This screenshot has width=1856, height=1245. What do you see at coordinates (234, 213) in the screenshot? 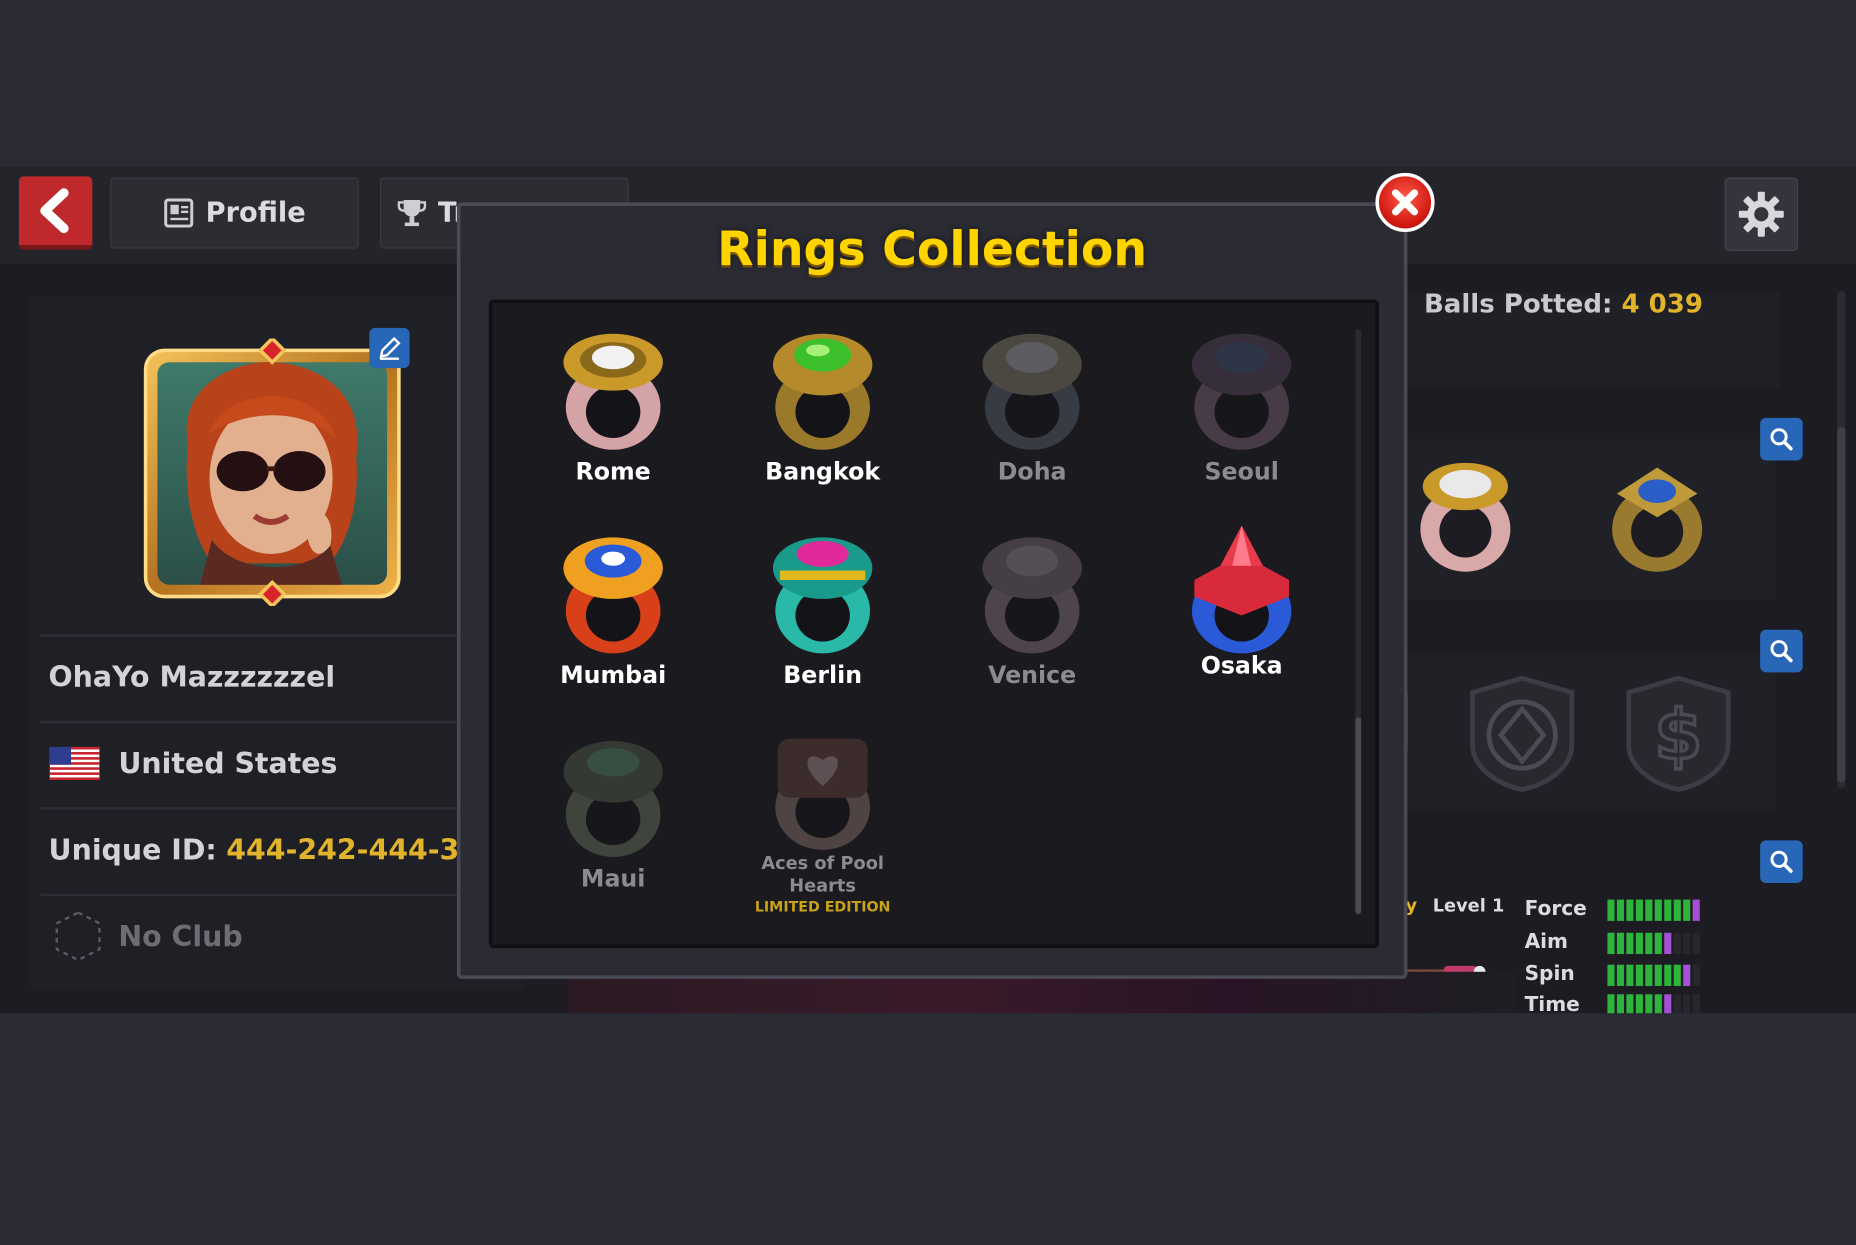
I see `tab-profile: Profile` at bounding box center [234, 213].